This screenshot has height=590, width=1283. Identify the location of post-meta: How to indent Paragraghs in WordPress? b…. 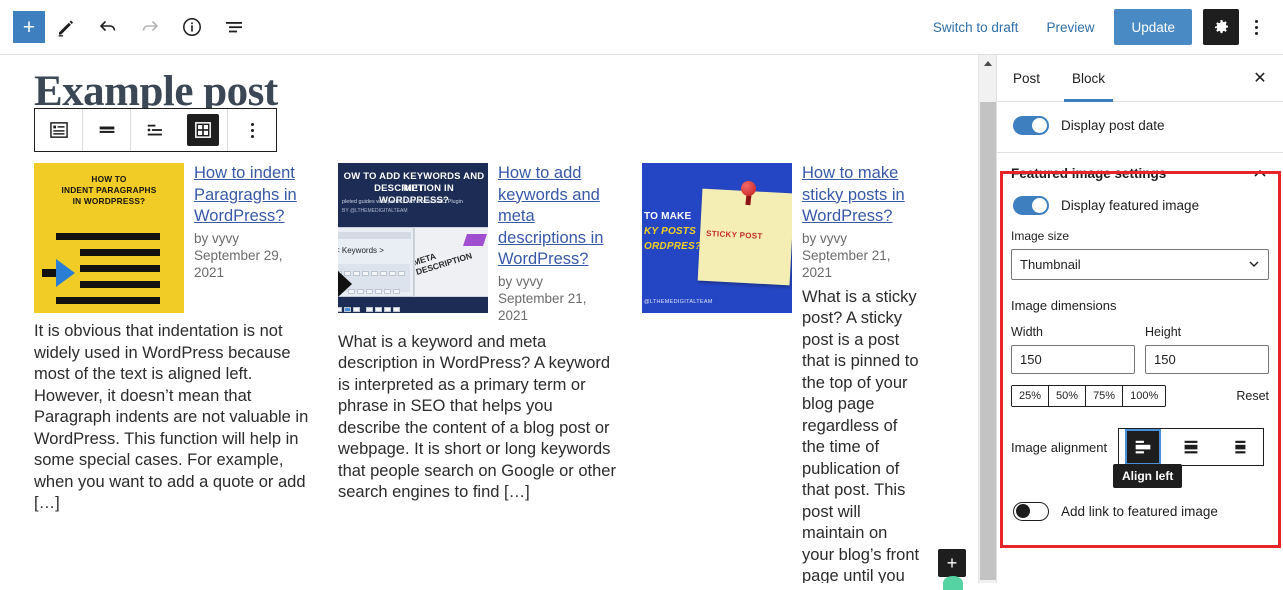
(253, 238).